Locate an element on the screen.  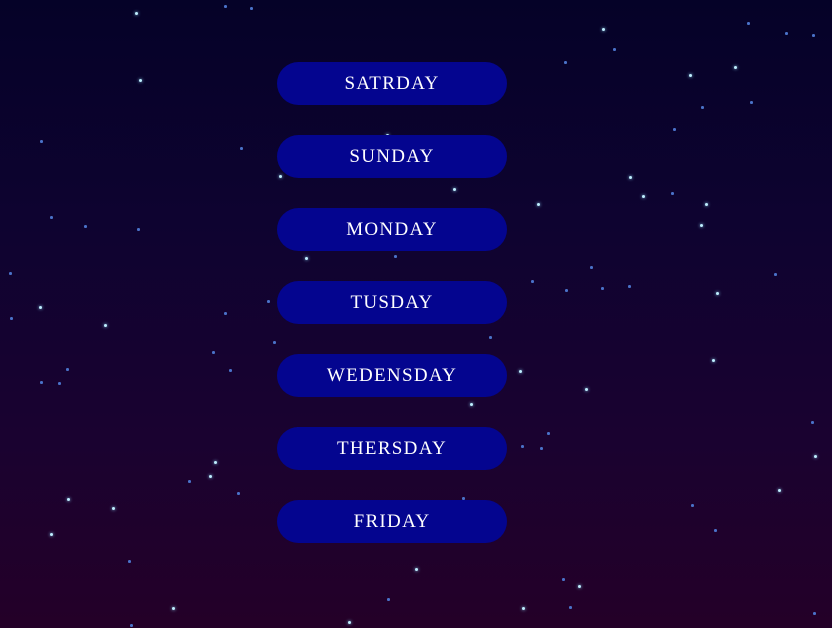
friday-button: FRIDAY is located at coordinates (392, 521).